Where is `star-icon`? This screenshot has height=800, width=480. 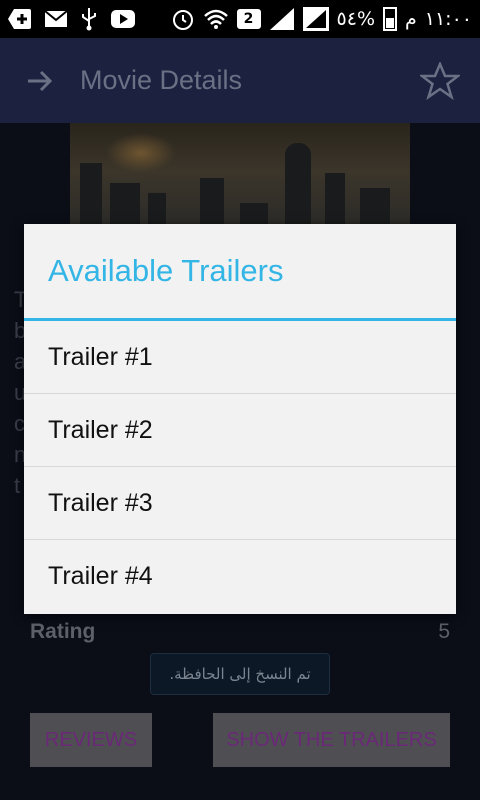
star-icon is located at coordinates (440, 80).